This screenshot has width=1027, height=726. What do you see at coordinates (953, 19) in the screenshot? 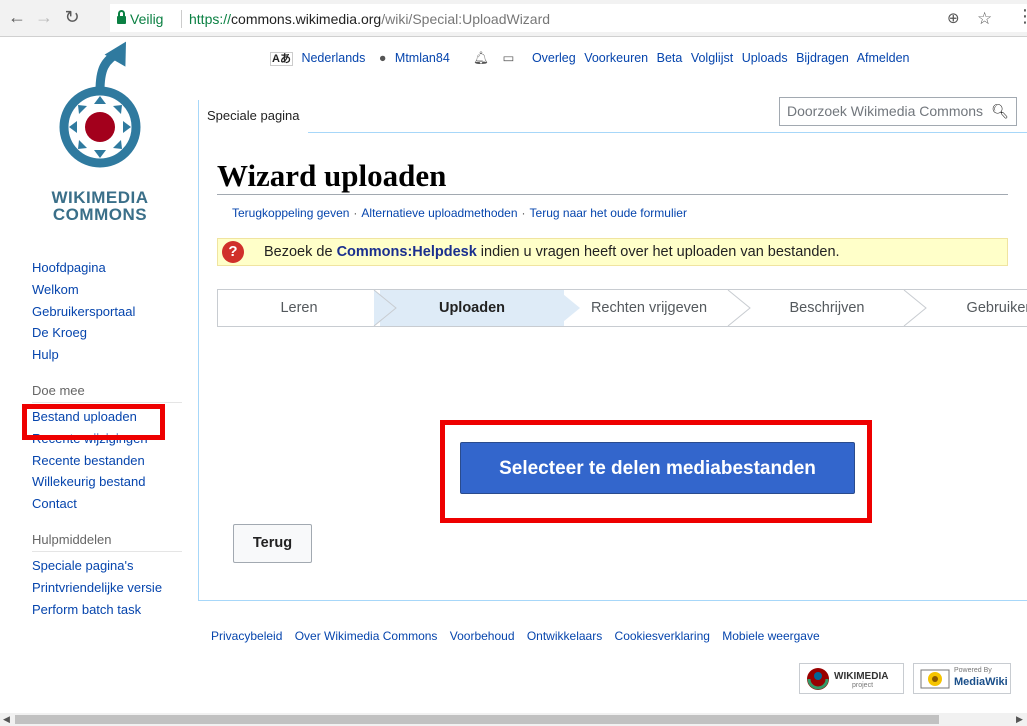
I see `zoom-icon: ⊕` at bounding box center [953, 19].